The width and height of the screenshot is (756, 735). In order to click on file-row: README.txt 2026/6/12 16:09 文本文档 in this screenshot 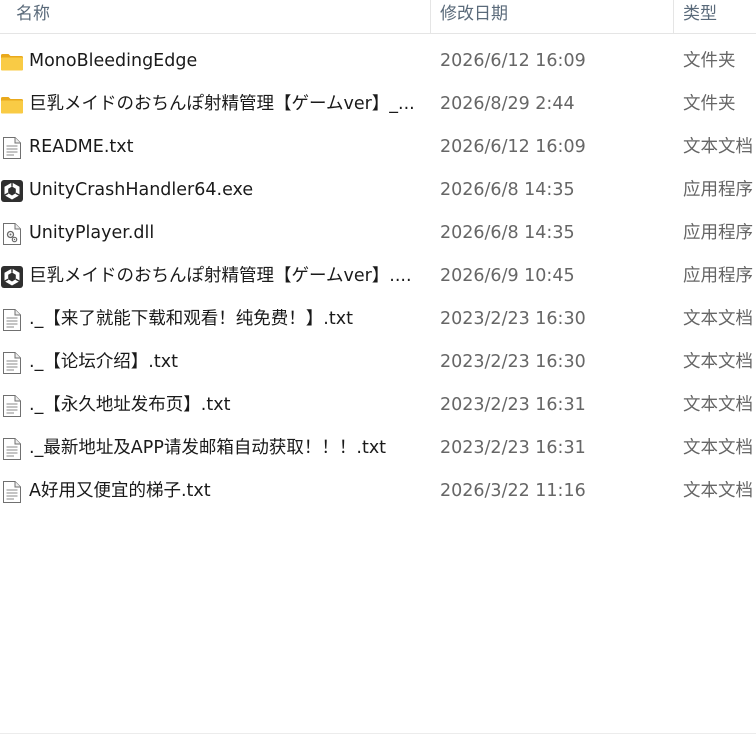, I will do `click(378, 147)`.